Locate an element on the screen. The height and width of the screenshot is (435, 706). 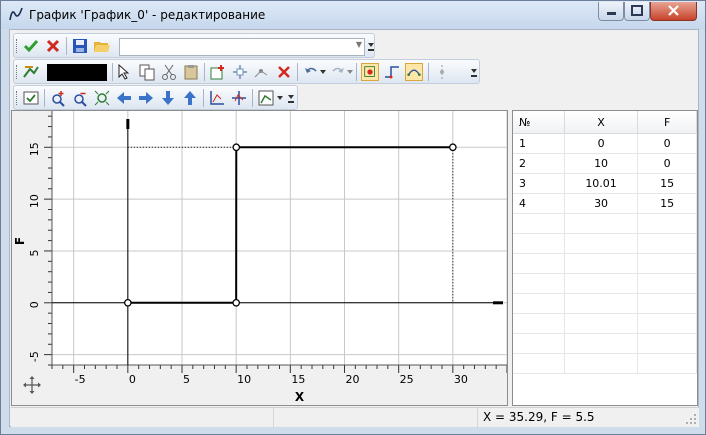
x-value-cell: 10 is located at coordinates (601, 163).